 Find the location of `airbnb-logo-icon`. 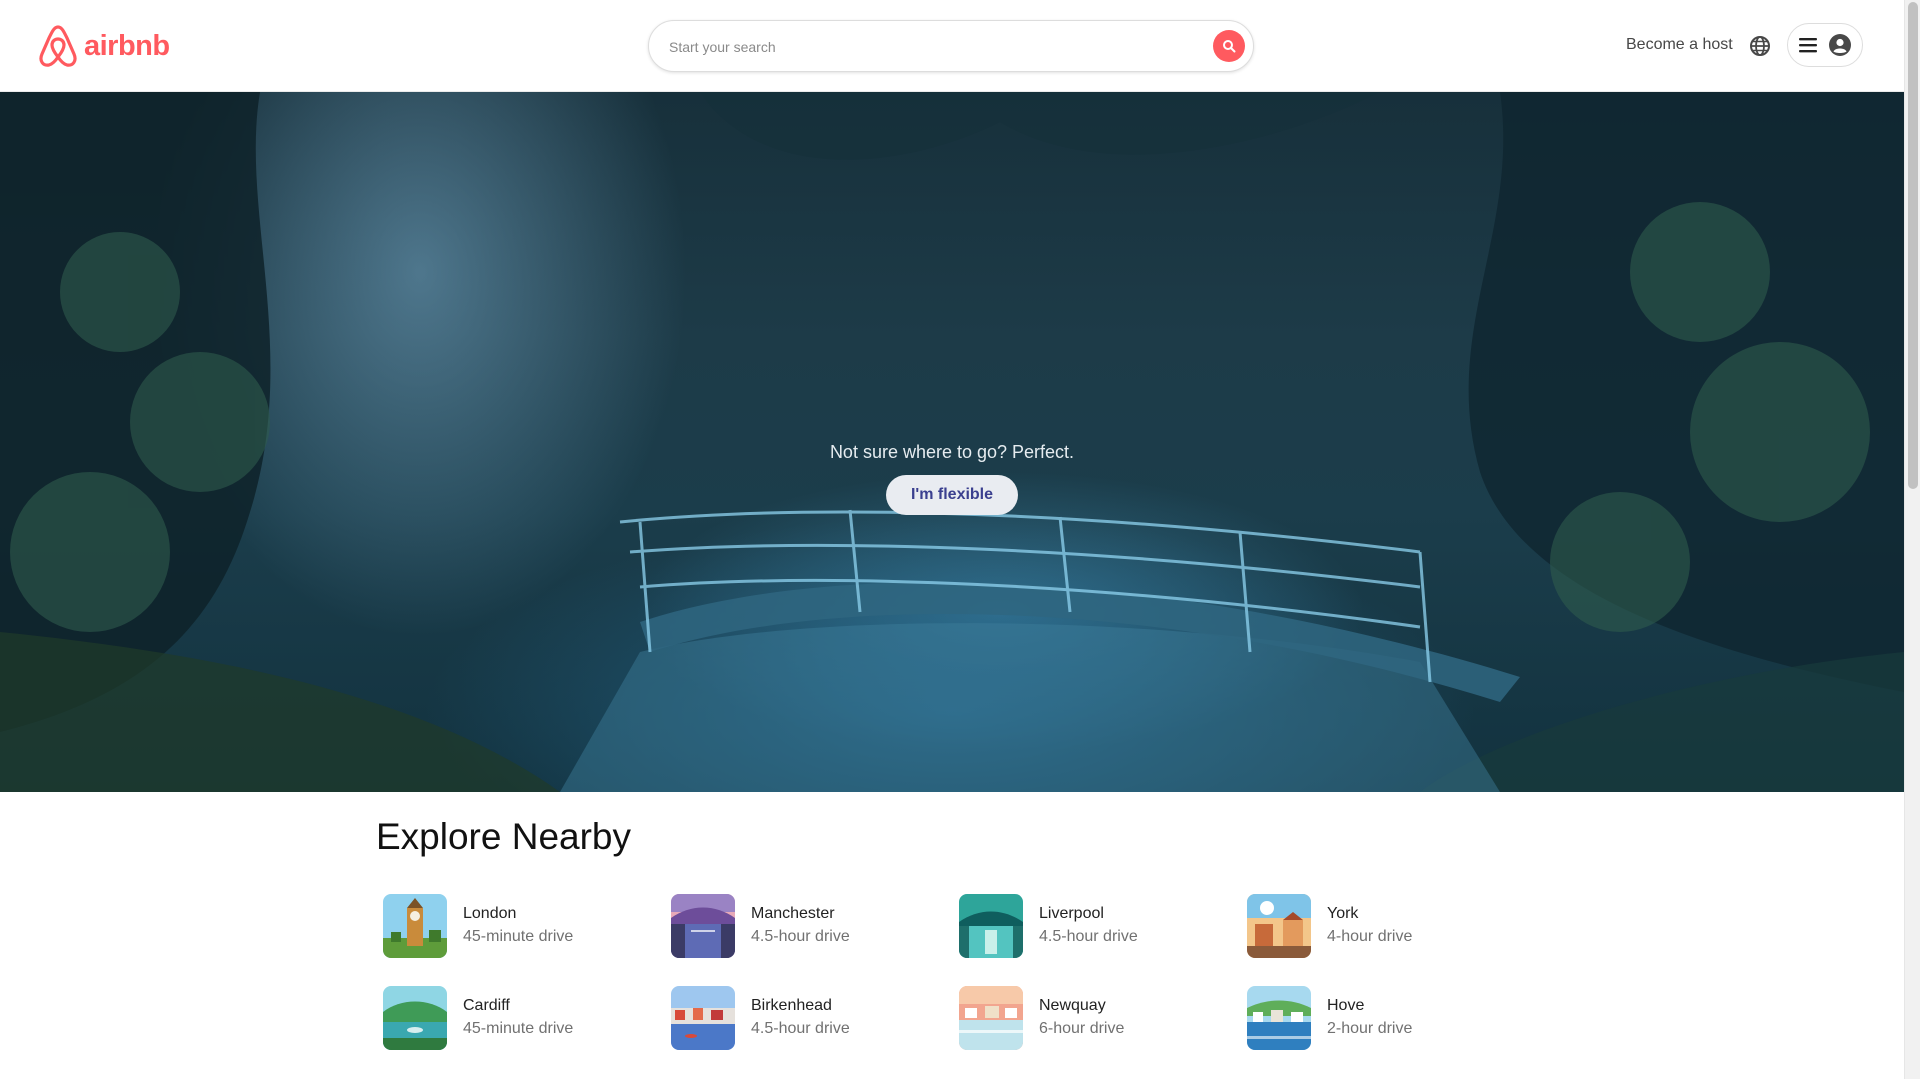

airbnb-logo-icon is located at coordinates (58, 46).